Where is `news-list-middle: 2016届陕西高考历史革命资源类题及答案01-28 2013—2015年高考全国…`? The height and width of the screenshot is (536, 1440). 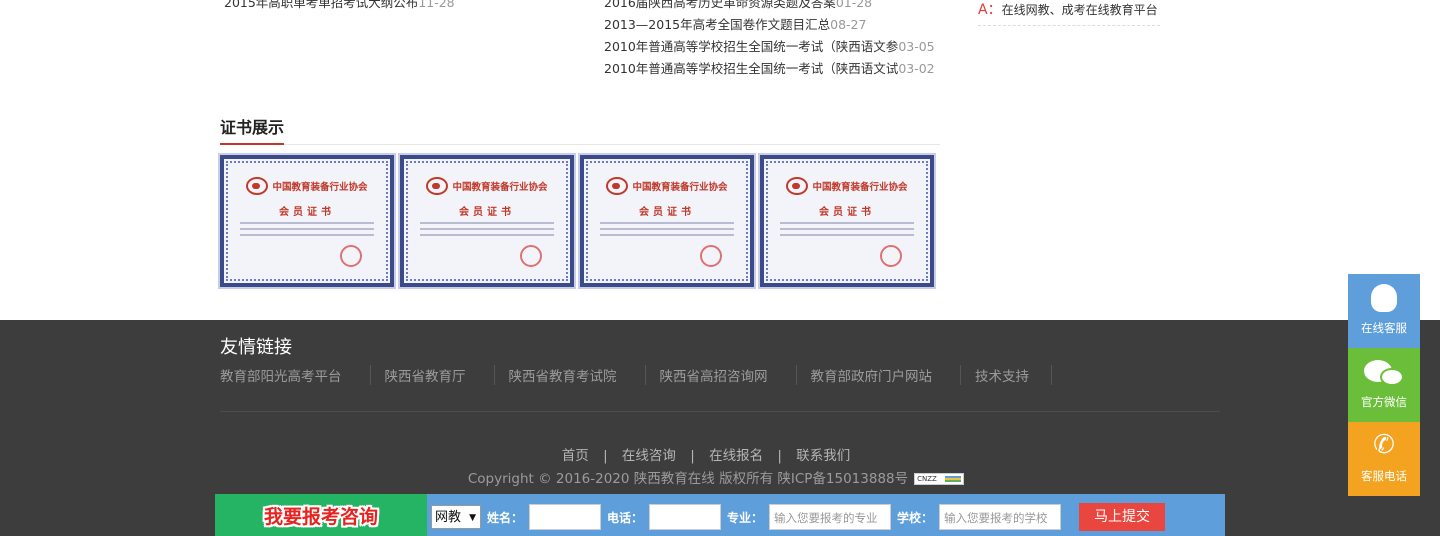 news-list-middle: 2016届陕西高考历史革命资源类题及答案01-28 2013—2015年高考全国… is located at coordinates (774, 40).